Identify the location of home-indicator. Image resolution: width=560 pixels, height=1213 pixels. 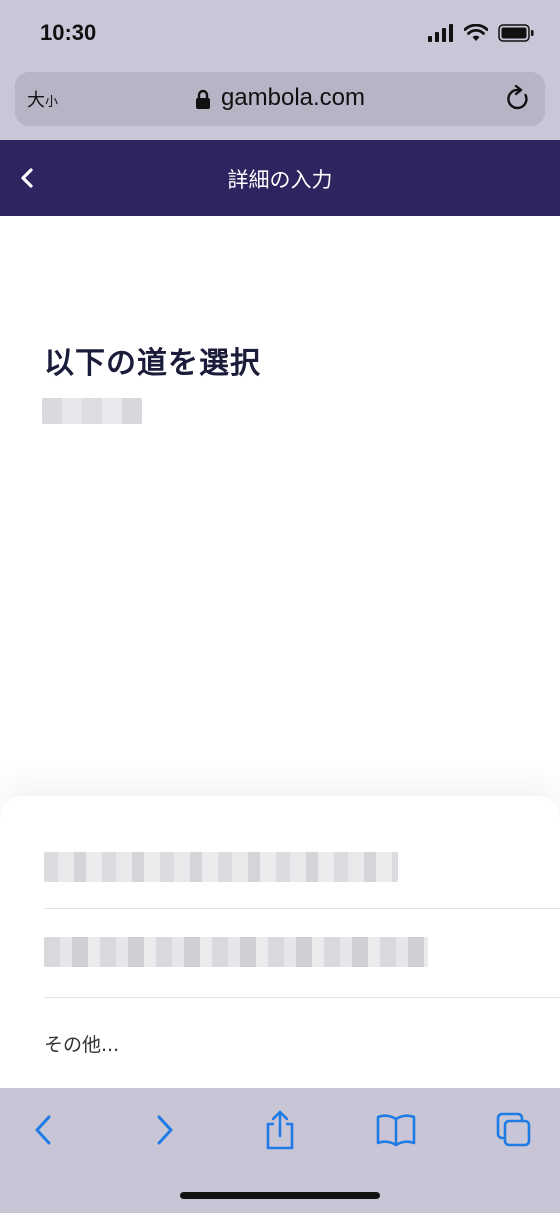
(280, 1195).